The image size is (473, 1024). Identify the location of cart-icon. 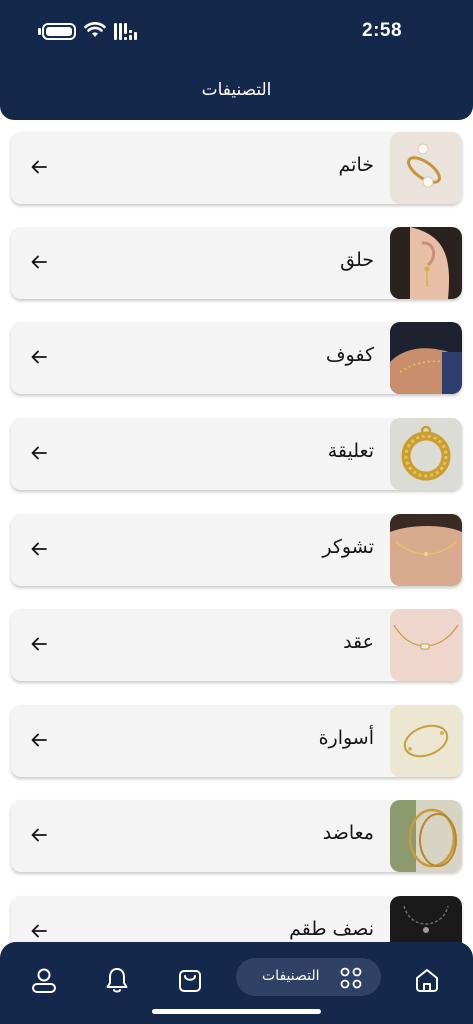
(190, 981).